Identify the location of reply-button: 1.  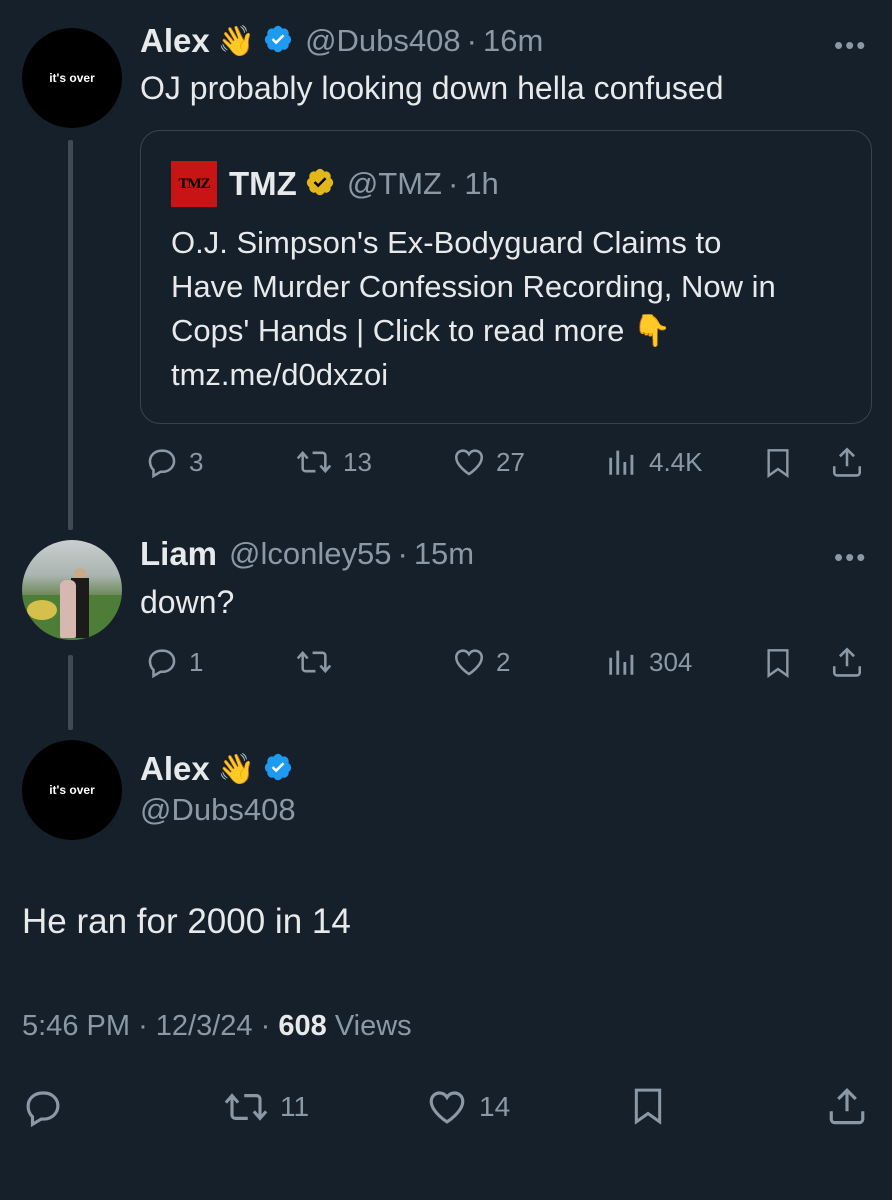
(174, 662).